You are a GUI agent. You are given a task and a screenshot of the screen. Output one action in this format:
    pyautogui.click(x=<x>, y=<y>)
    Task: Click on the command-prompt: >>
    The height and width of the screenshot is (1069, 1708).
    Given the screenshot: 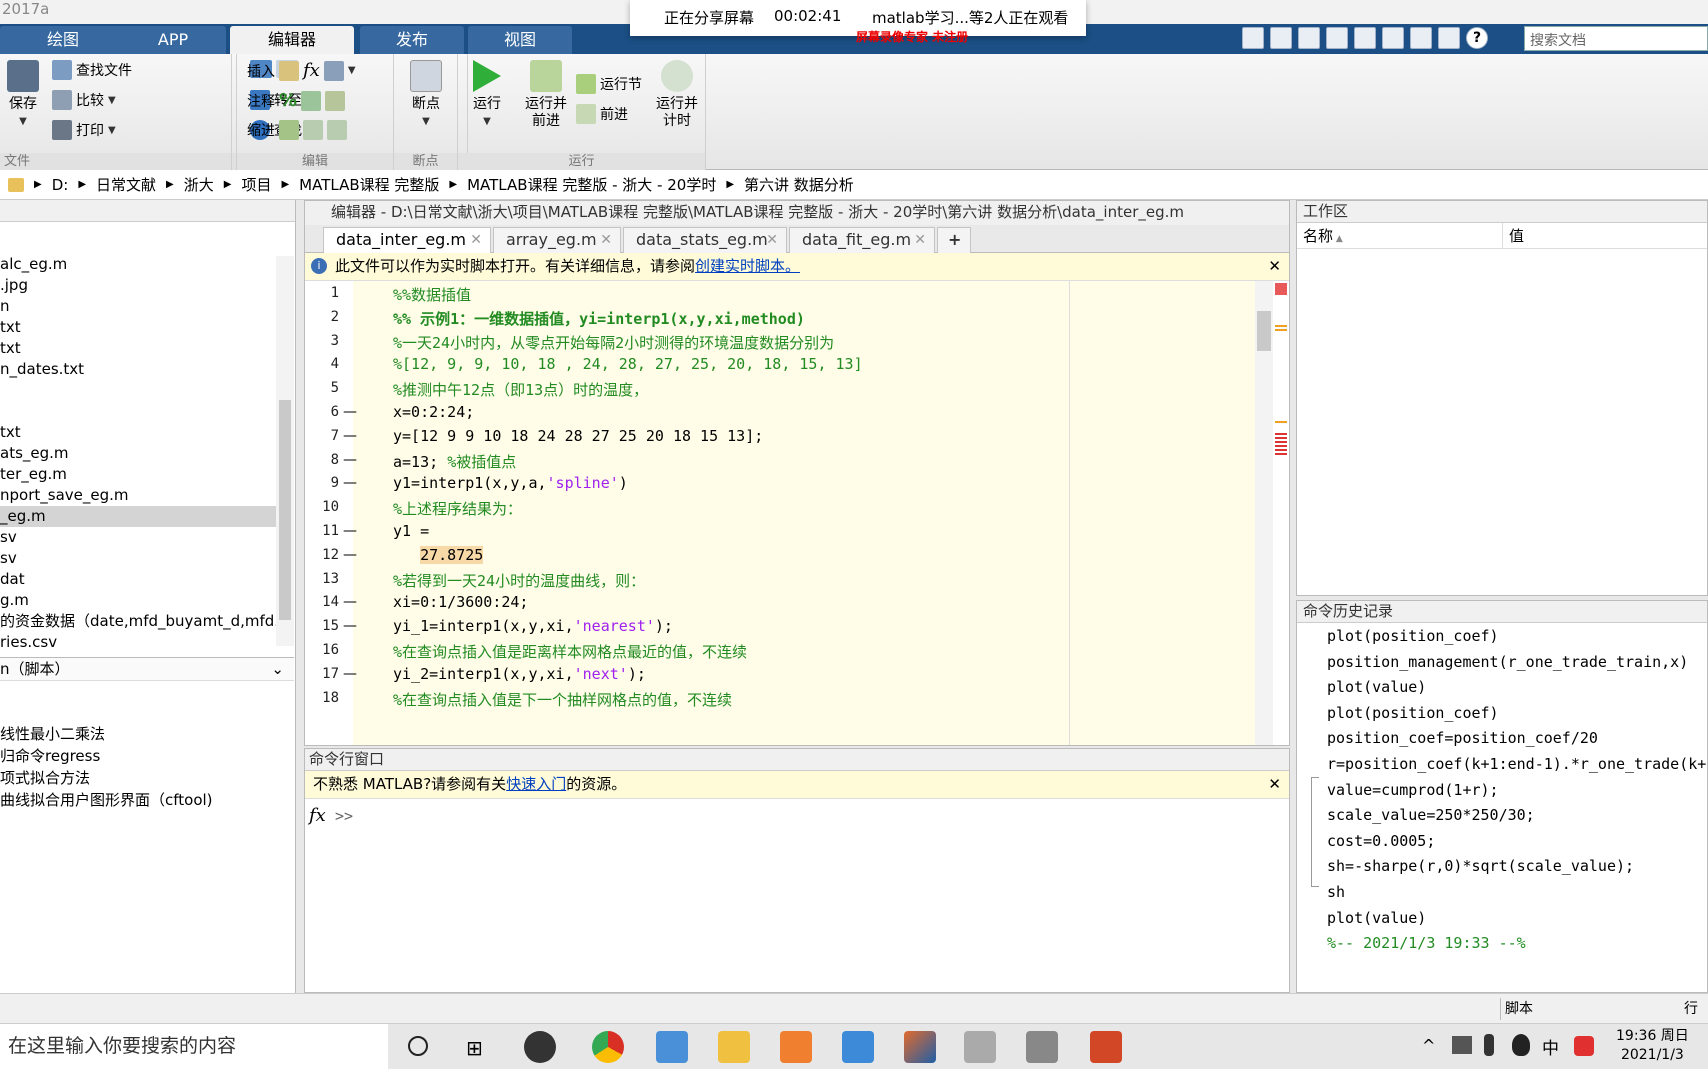 What is the action you would take?
    pyautogui.click(x=344, y=816)
    